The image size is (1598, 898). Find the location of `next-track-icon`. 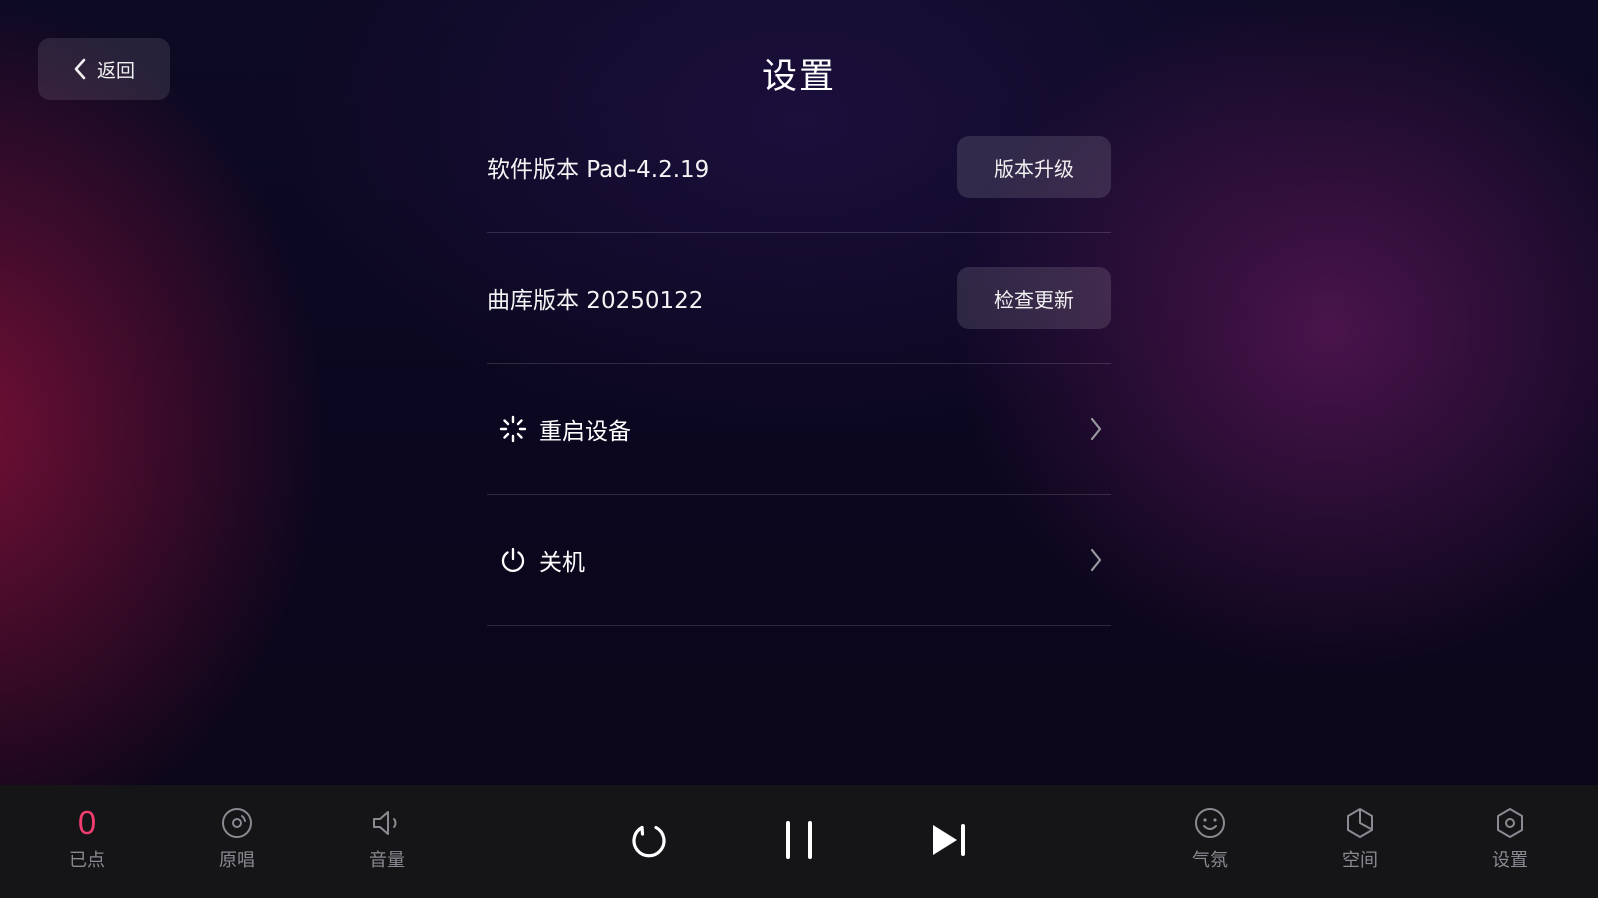

next-track-icon is located at coordinates (949, 840).